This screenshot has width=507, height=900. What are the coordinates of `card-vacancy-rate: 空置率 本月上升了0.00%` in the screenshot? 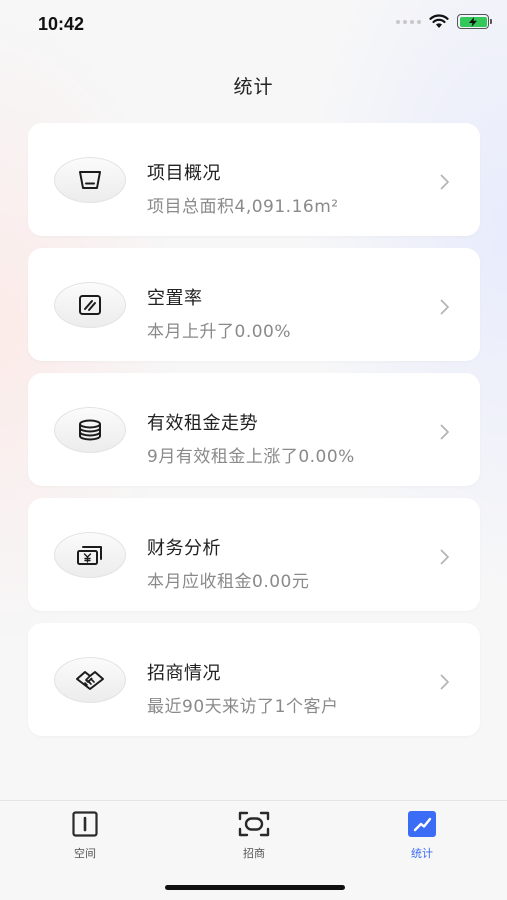 It's located at (254, 304).